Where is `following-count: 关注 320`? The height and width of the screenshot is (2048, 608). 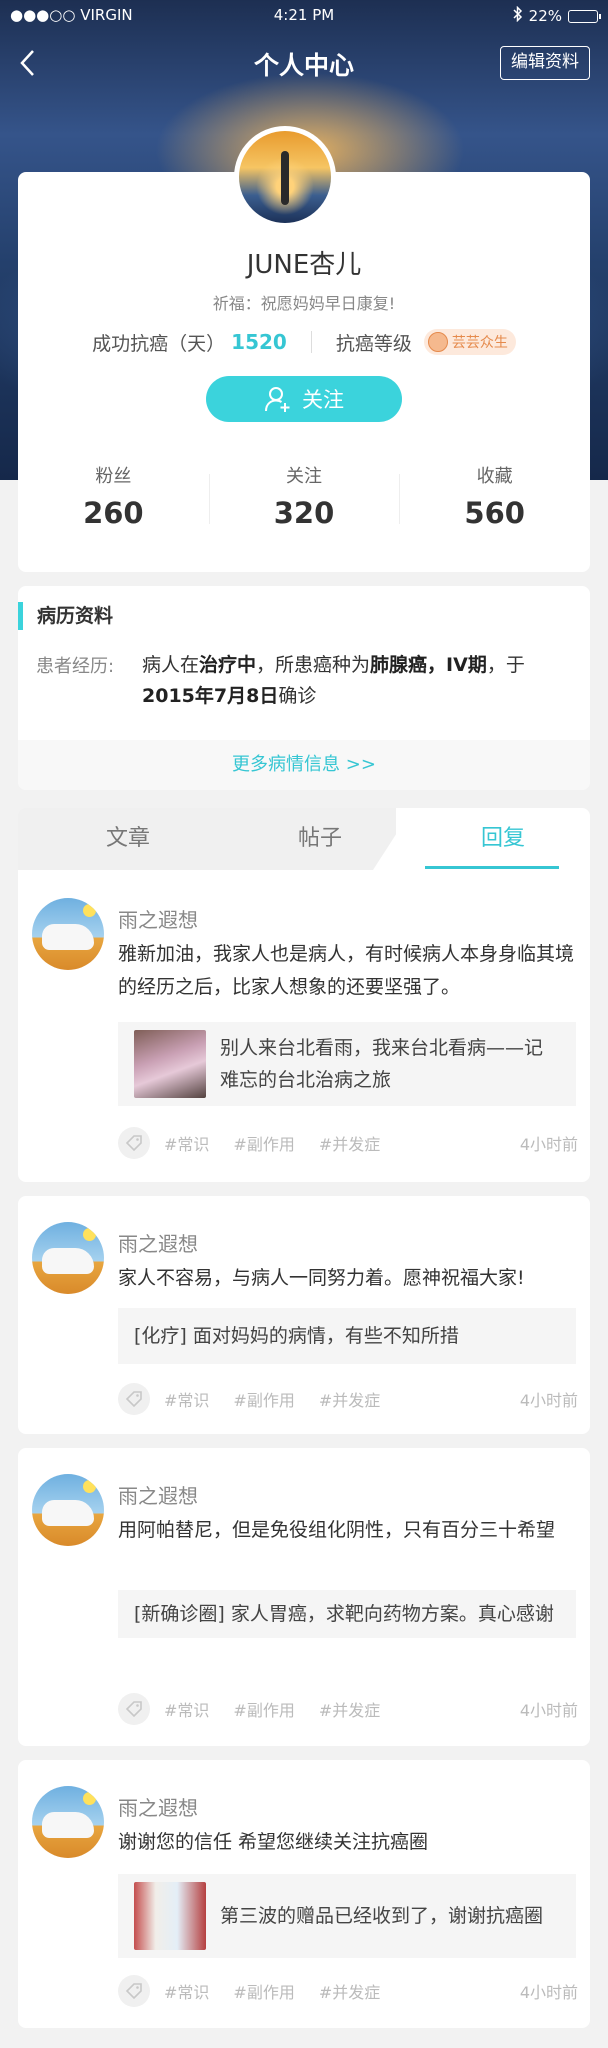
following-count: 关注 320 is located at coordinates (304, 502).